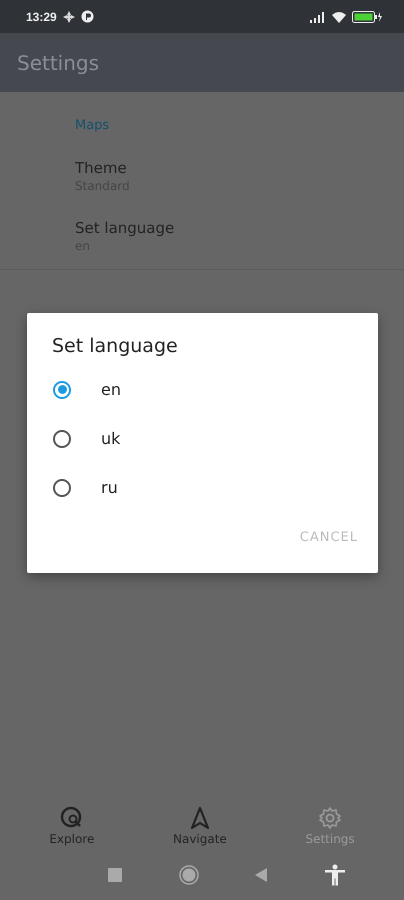 Image resolution: width=404 pixels, height=900 pixels. I want to click on wifi-icon, so click(339, 16).